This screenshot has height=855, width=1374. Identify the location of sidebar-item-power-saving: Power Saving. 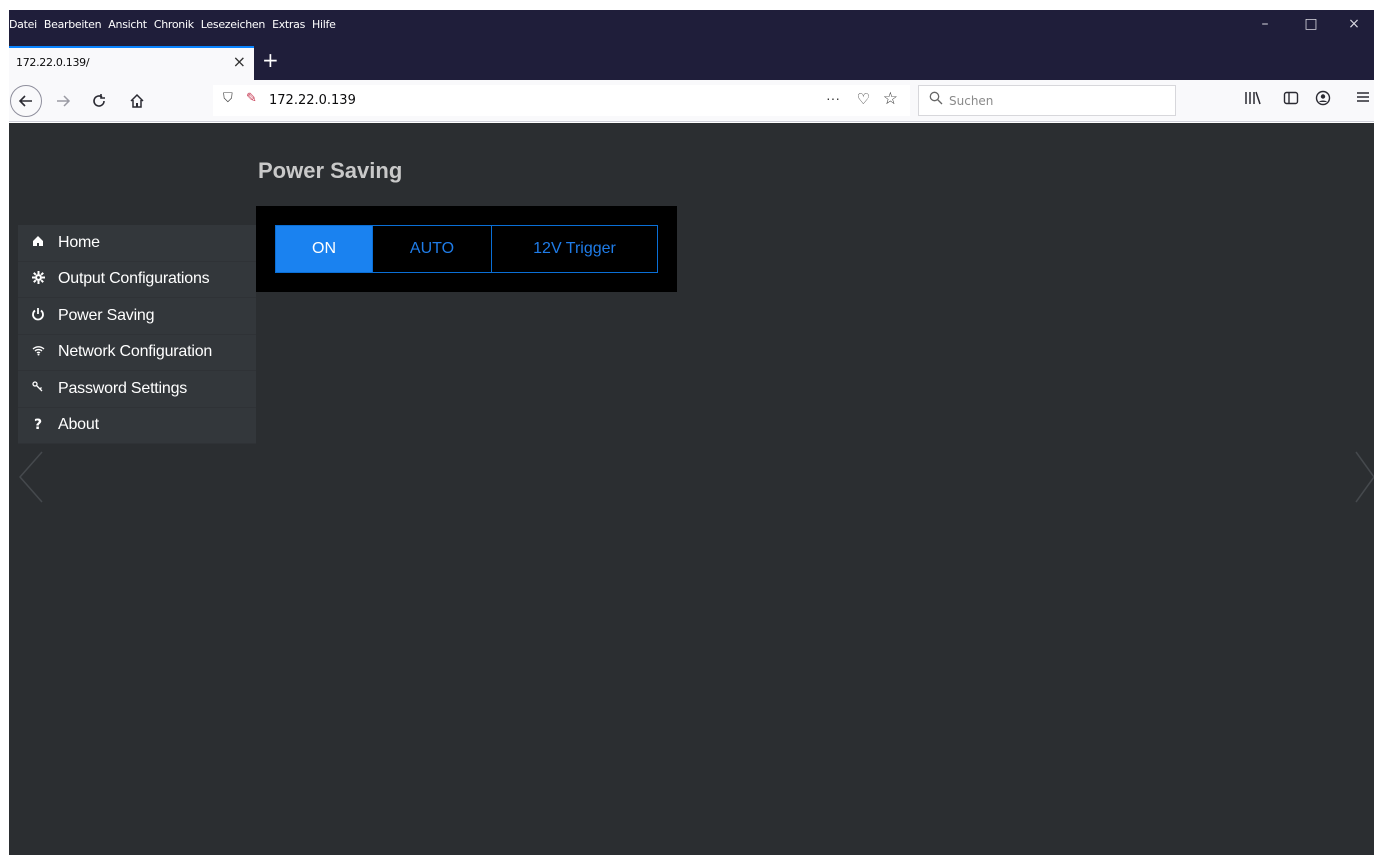
(137, 316).